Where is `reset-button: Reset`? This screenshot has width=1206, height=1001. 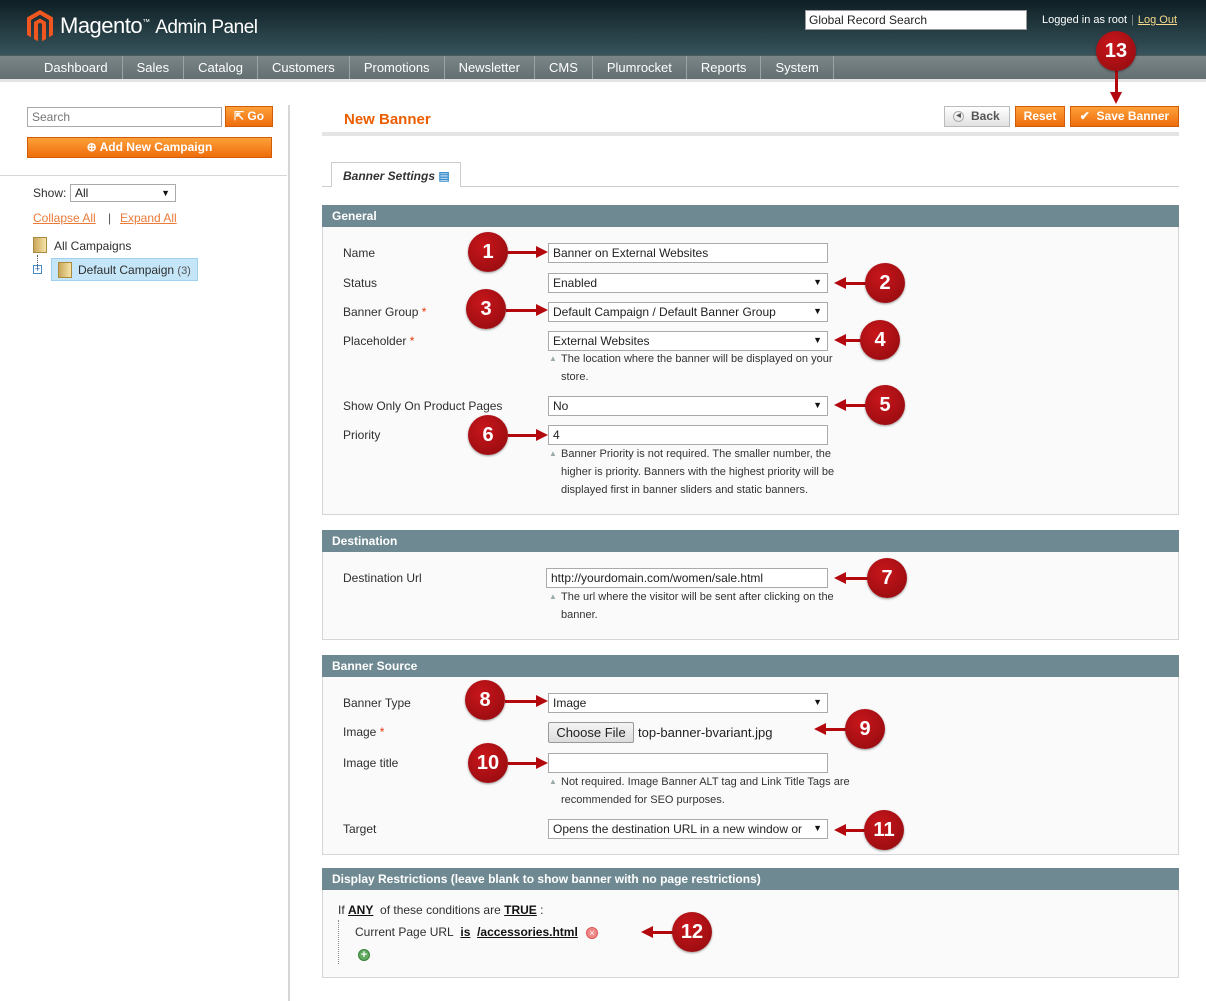
reset-button: Reset is located at coordinates (1040, 116).